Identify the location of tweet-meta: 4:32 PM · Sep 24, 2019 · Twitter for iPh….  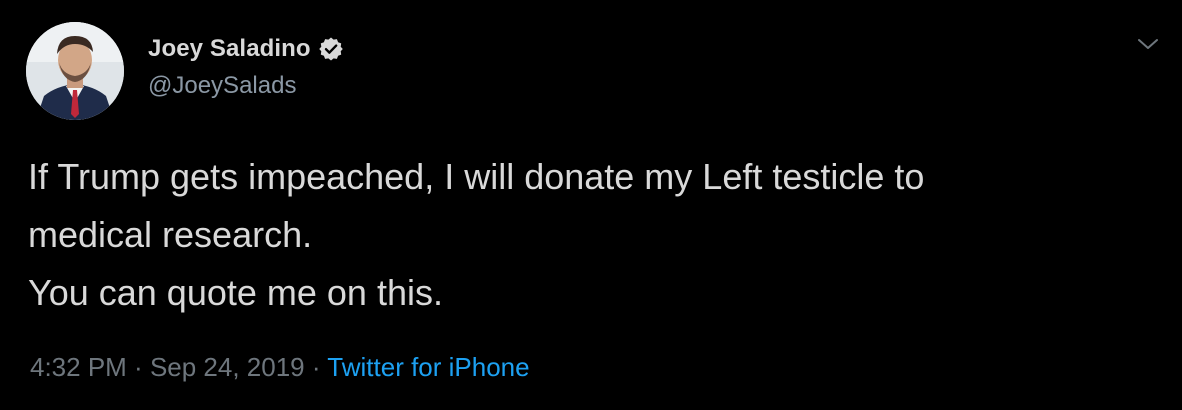
(280, 367).